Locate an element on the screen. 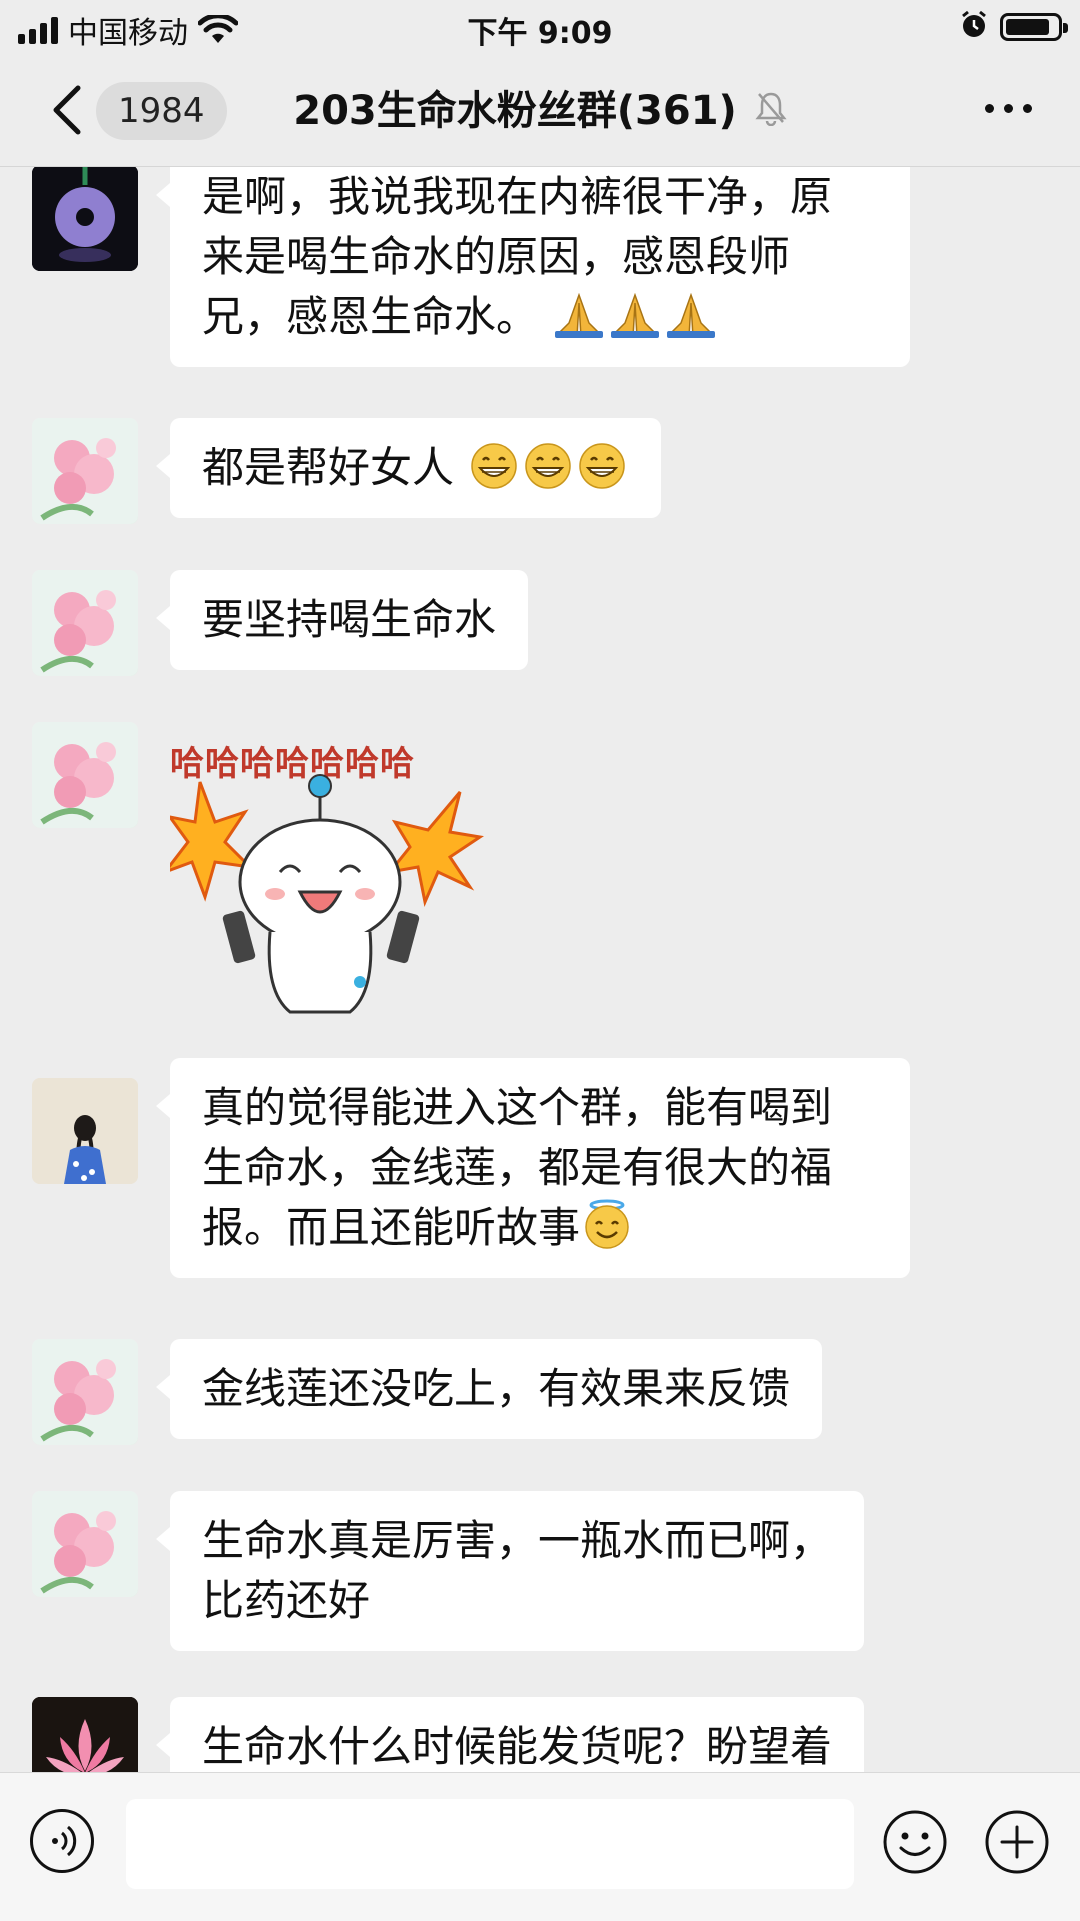 The width and height of the screenshot is (1080, 1921). folded-hands-emoji-group is located at coordinates (628, 316).